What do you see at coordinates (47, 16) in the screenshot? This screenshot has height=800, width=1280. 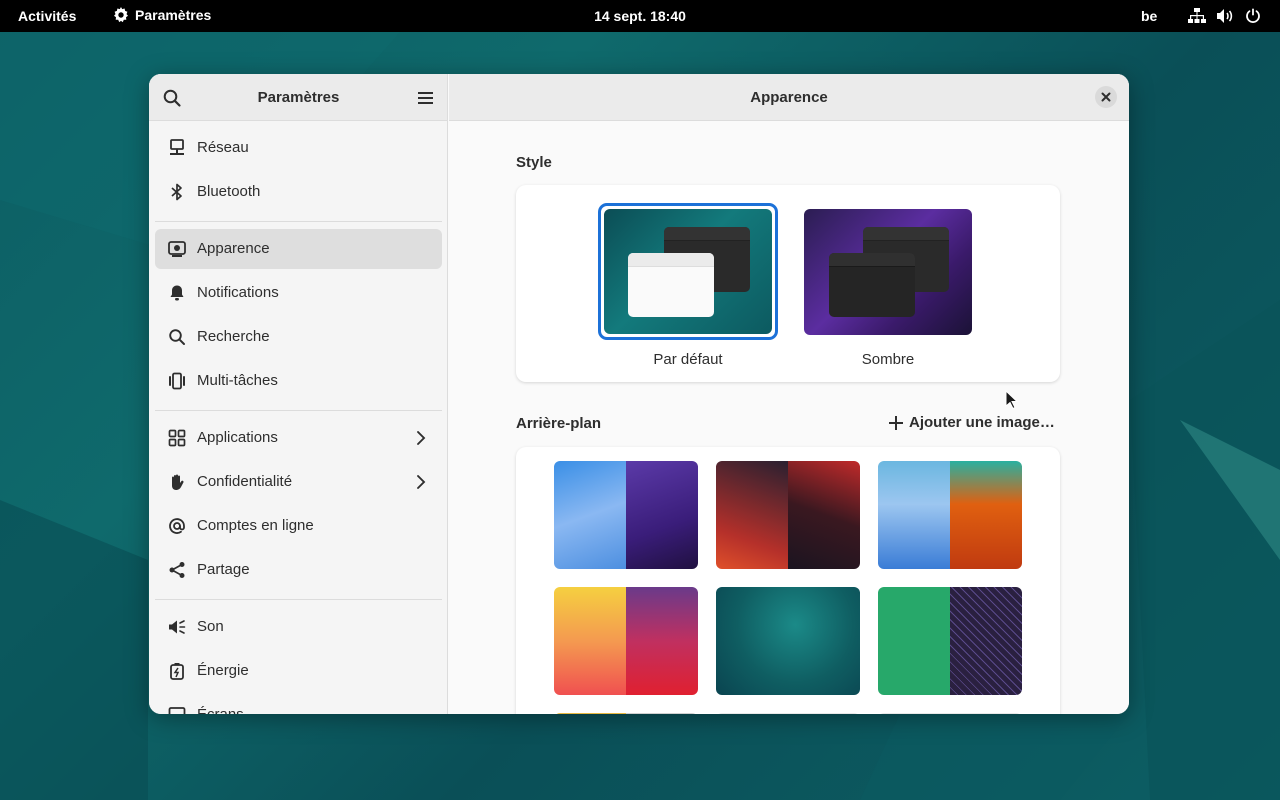 I see `activities-button: Activités` at bounding box center [47, 16].